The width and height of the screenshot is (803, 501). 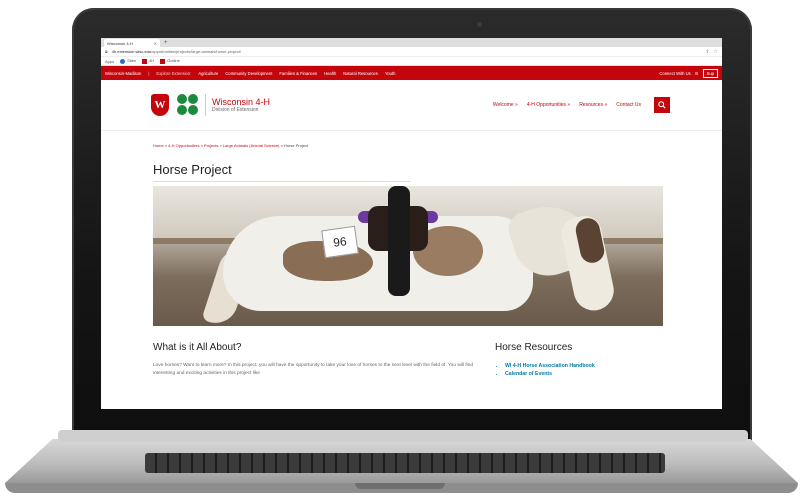 I want to click on topbar-link-community: Community Development, so click(x=248, y=73).